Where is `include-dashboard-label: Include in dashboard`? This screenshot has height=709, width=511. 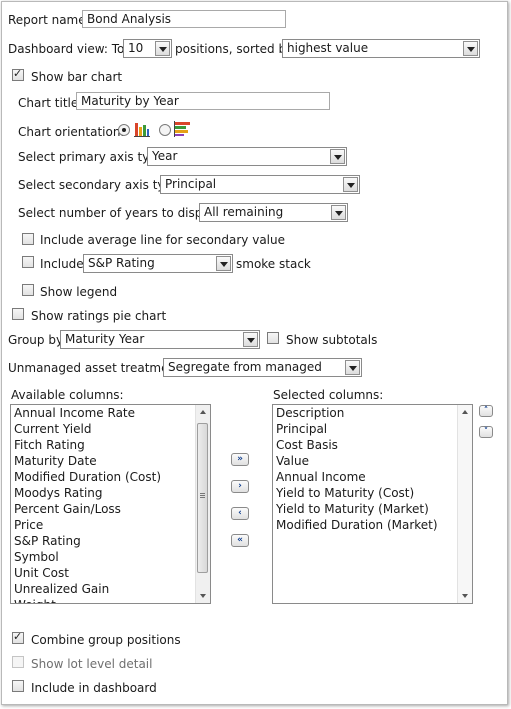 include-dashboard-label: Include in dashboard is located at coordinates (94, 688).